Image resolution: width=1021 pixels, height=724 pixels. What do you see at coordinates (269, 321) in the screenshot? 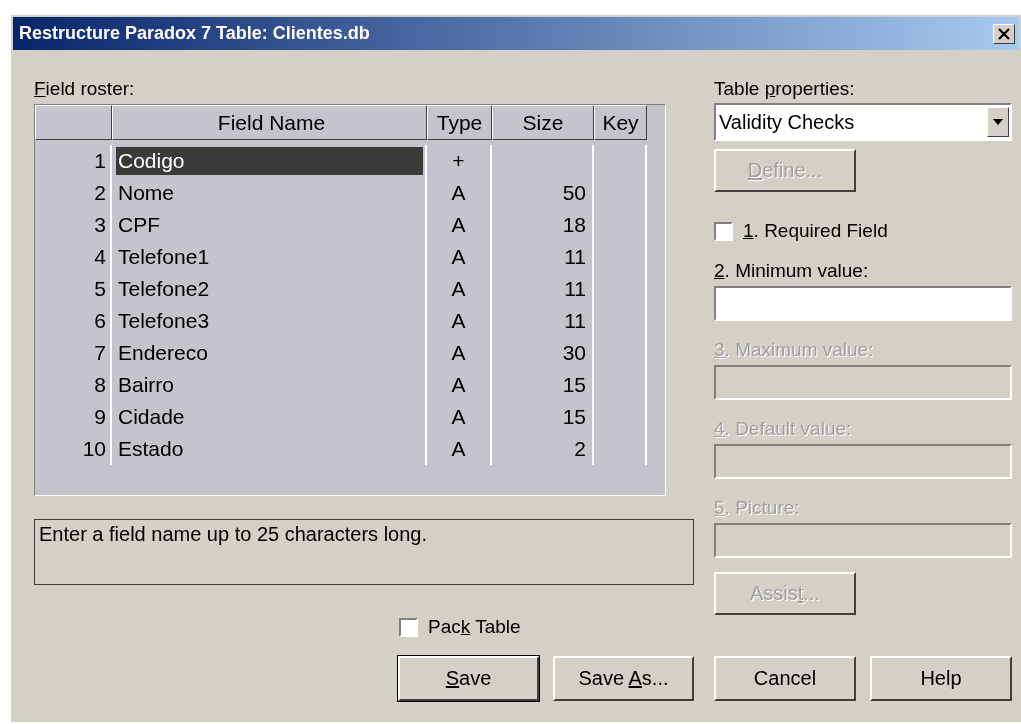
I see `field-name-cell: Telefone3` at bounding box center [269, 321].